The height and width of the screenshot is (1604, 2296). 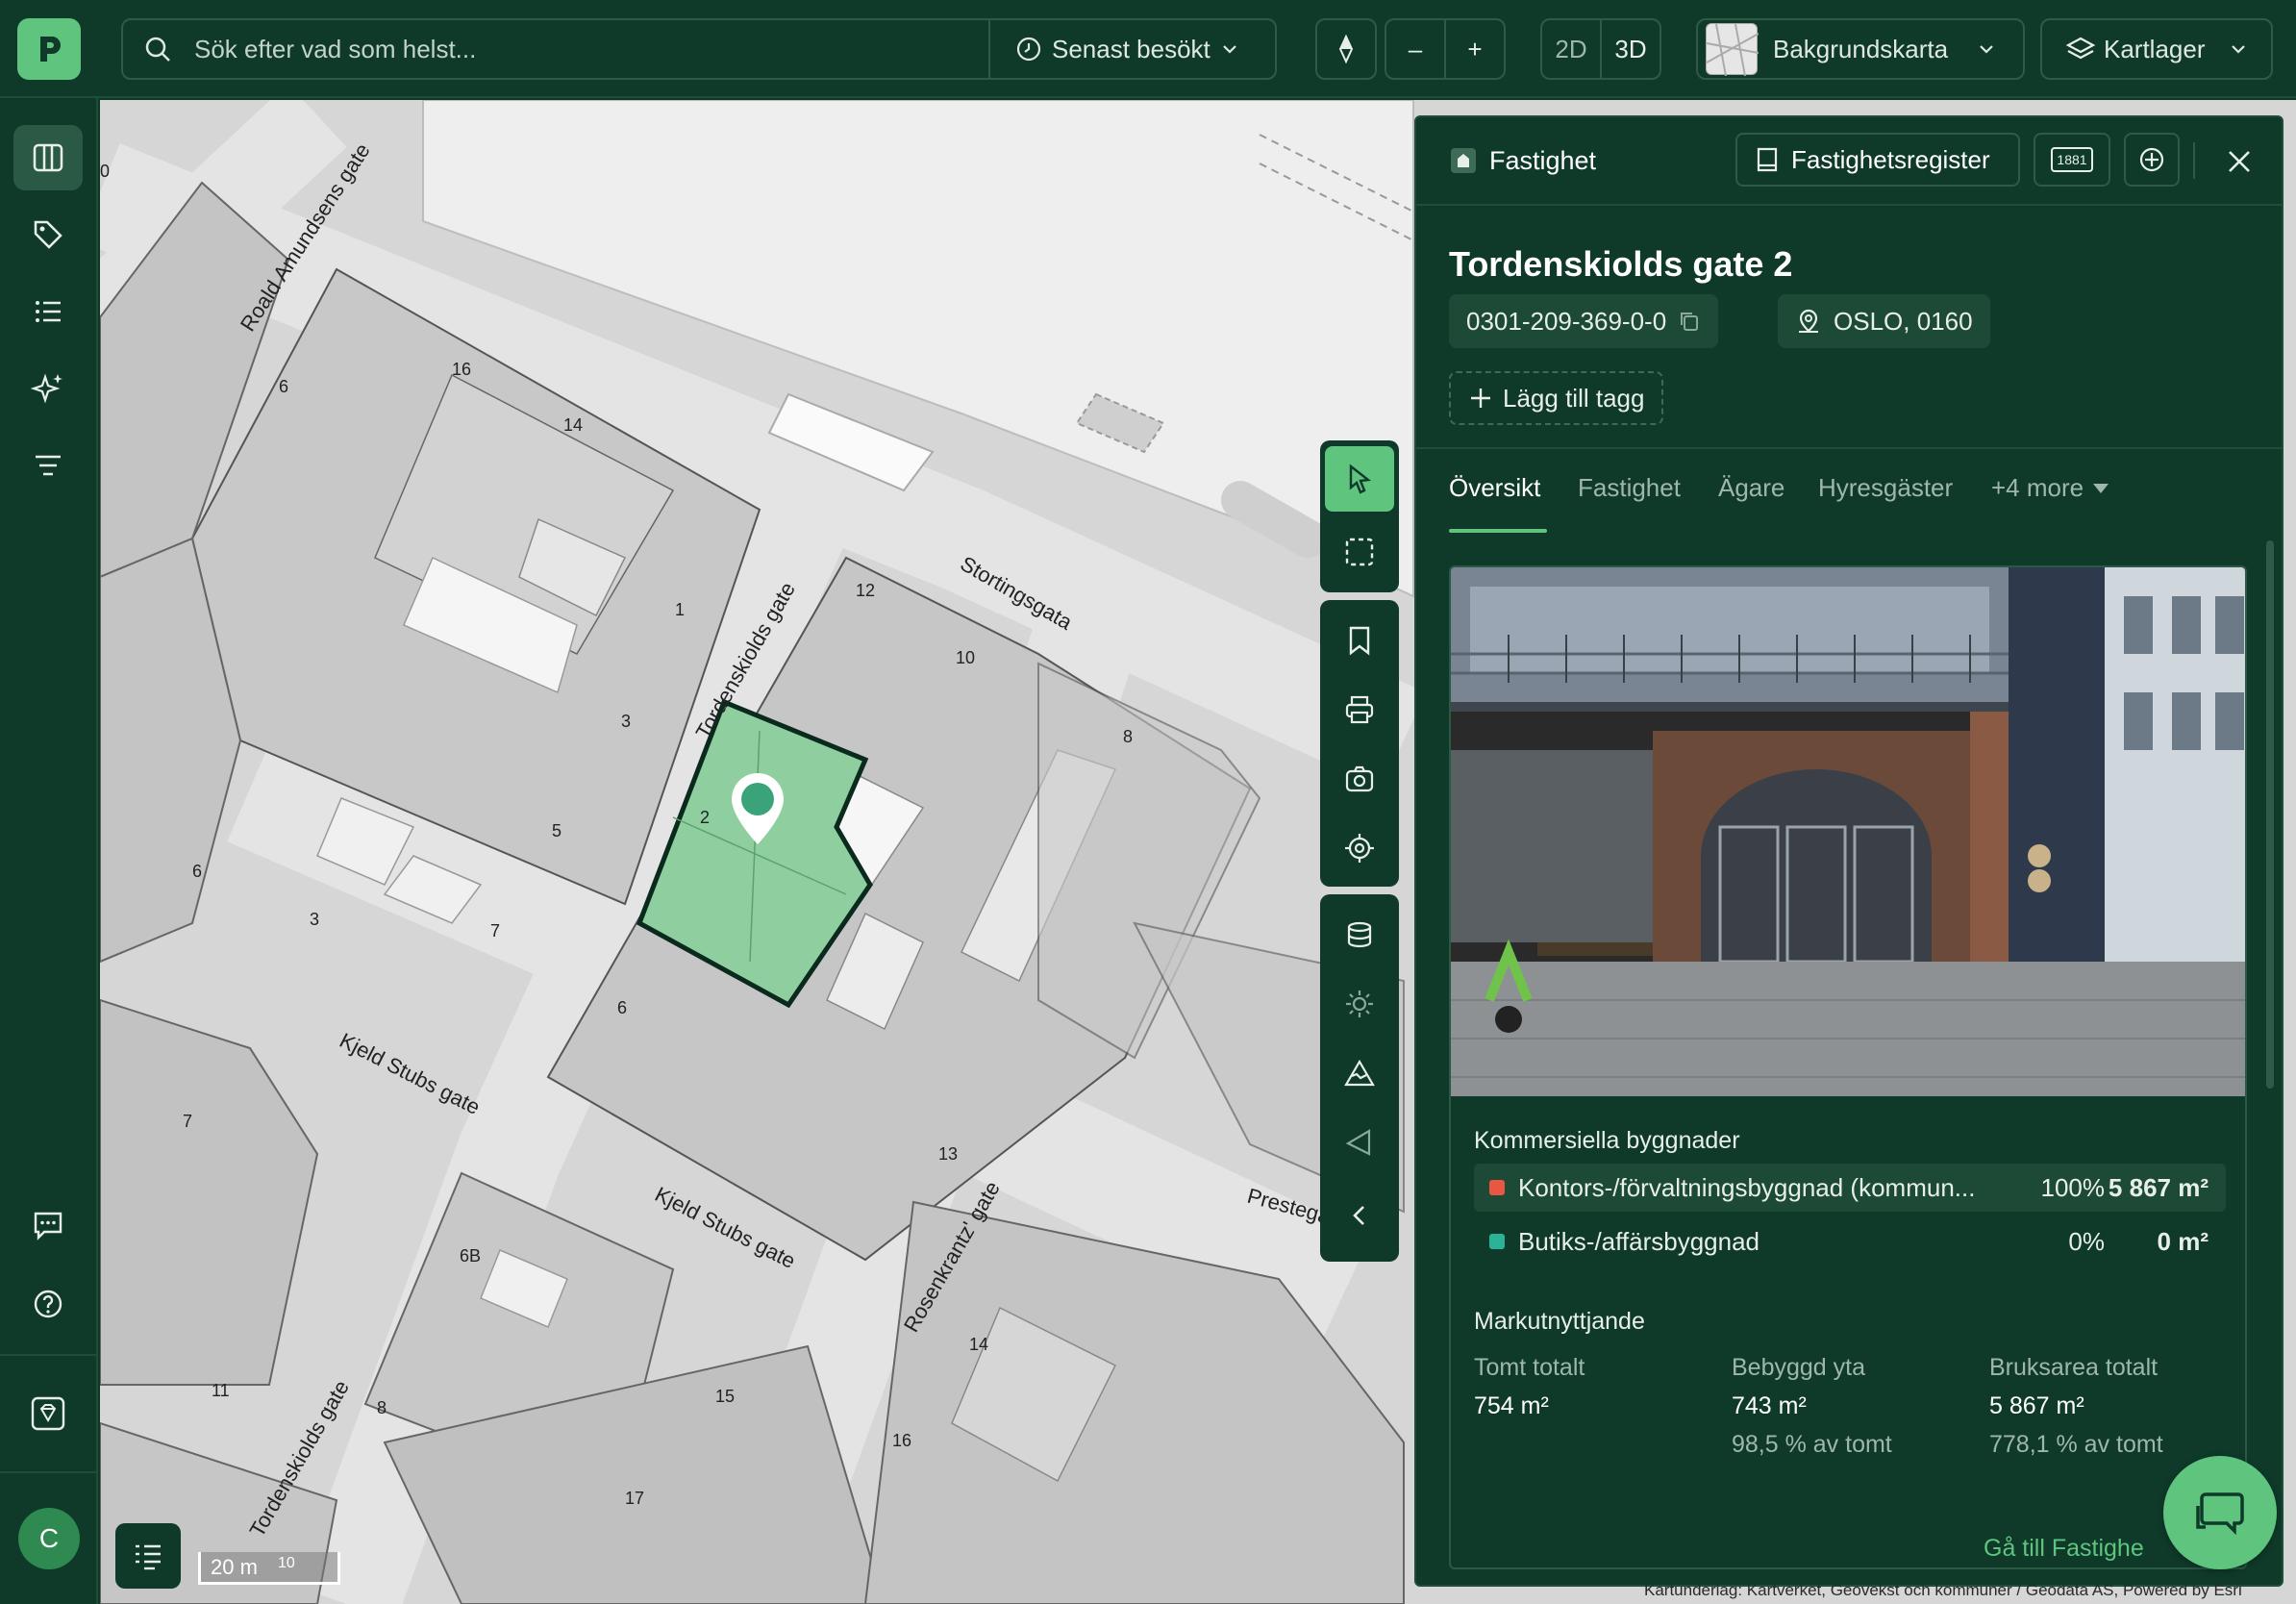 What do you see at coordinates (48, 465) in the screenshot?
I see `rail-filter` at bounding box center [48, 465].